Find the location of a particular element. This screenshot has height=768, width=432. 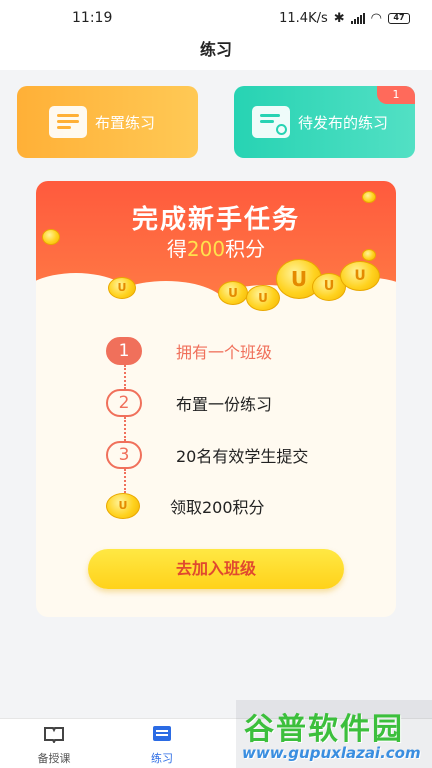

page-title: 练习 is located at coordinates (216, 53).